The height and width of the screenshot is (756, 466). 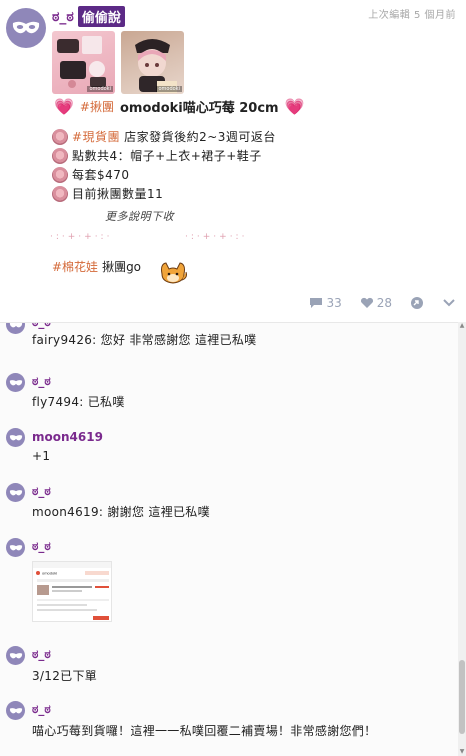 What do you see at coordinates (199, 108) in the screenshot?
I see `post-title: omodoki喵心巧莓 20cm` at bounding box center [199, 108].